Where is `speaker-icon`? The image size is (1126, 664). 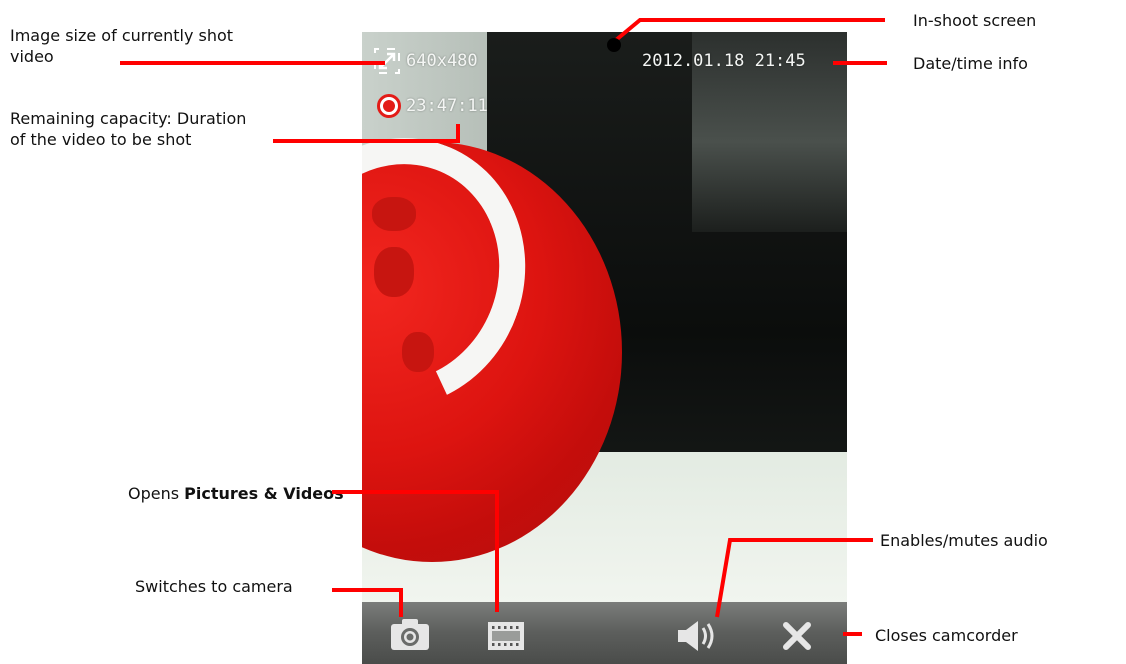
speaker-icon is located at coordinates (696, 636).